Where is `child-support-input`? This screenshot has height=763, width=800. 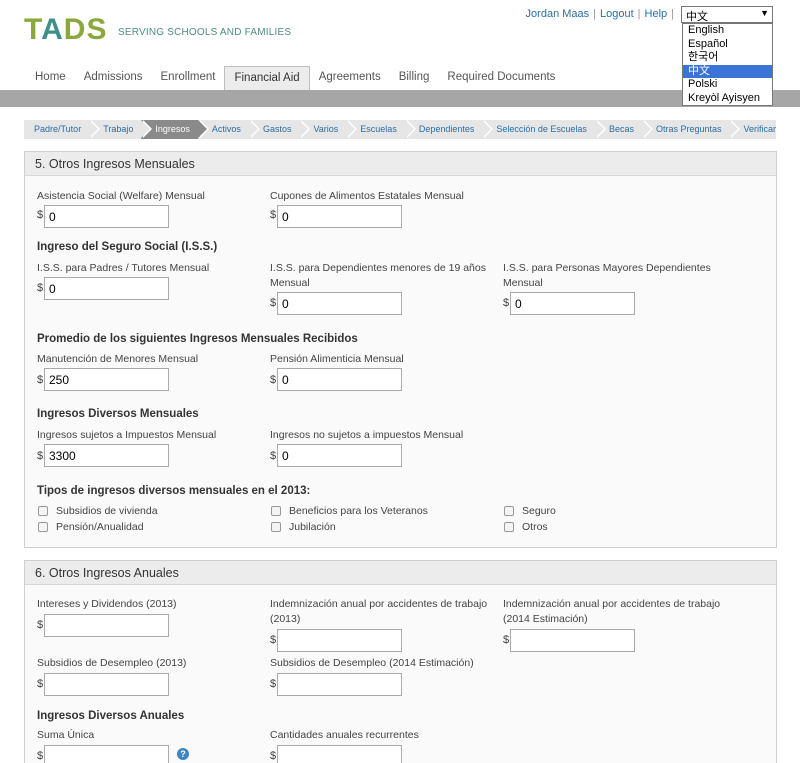 child-support-input is located at coordinates (106, 379).